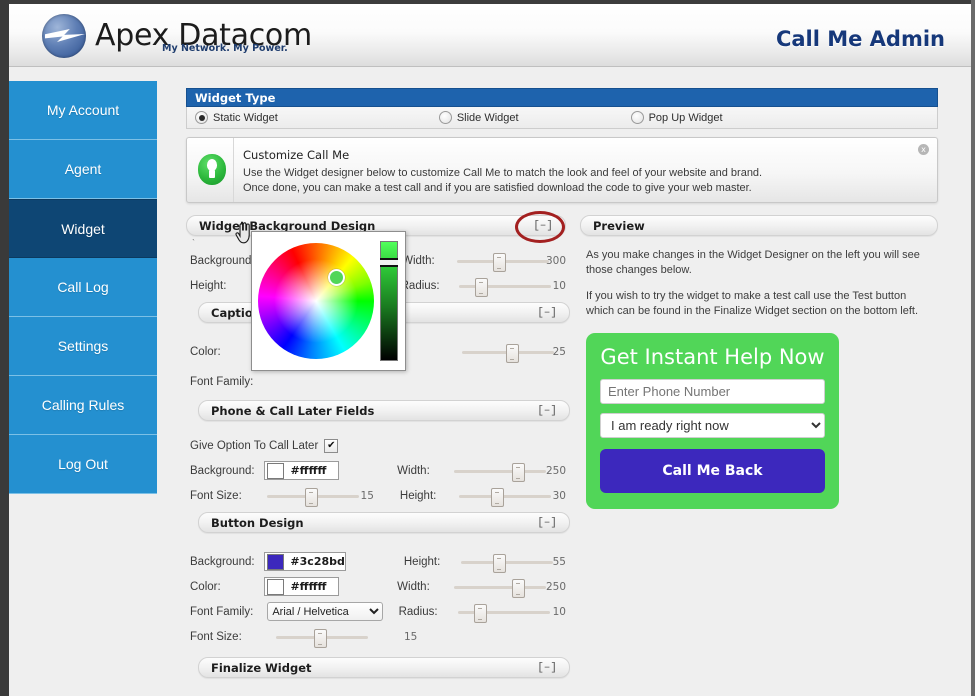  Describe the element at coordinates (325, 611) in the screenshot. I see `button-font-family-select: Arial / Helvetica` at that location.